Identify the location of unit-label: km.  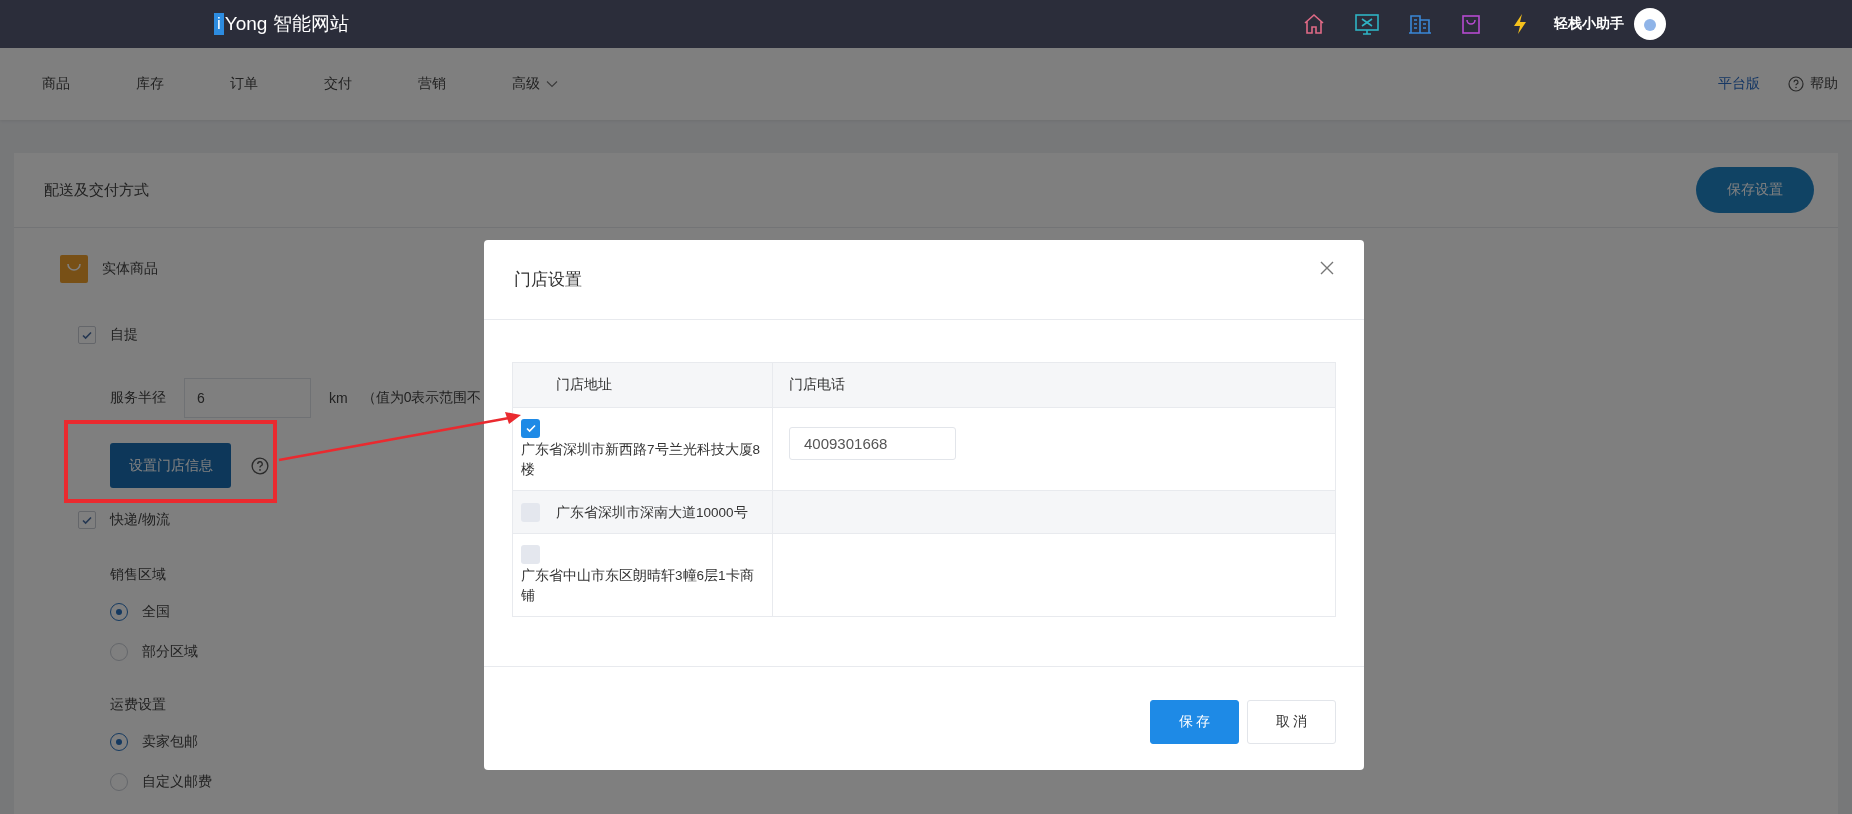
(338, 398).